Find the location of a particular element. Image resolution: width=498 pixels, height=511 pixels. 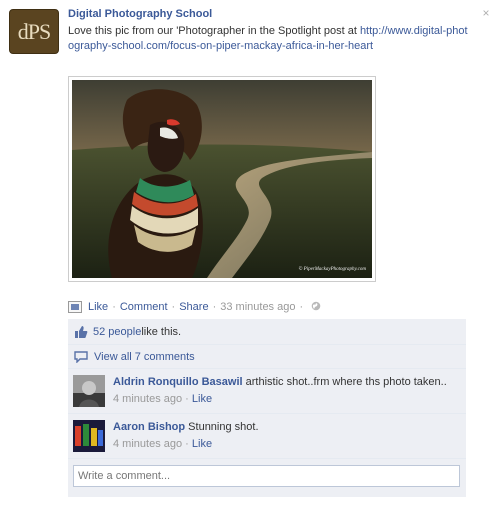

write-comment-input is located at coordinates (266, 476).